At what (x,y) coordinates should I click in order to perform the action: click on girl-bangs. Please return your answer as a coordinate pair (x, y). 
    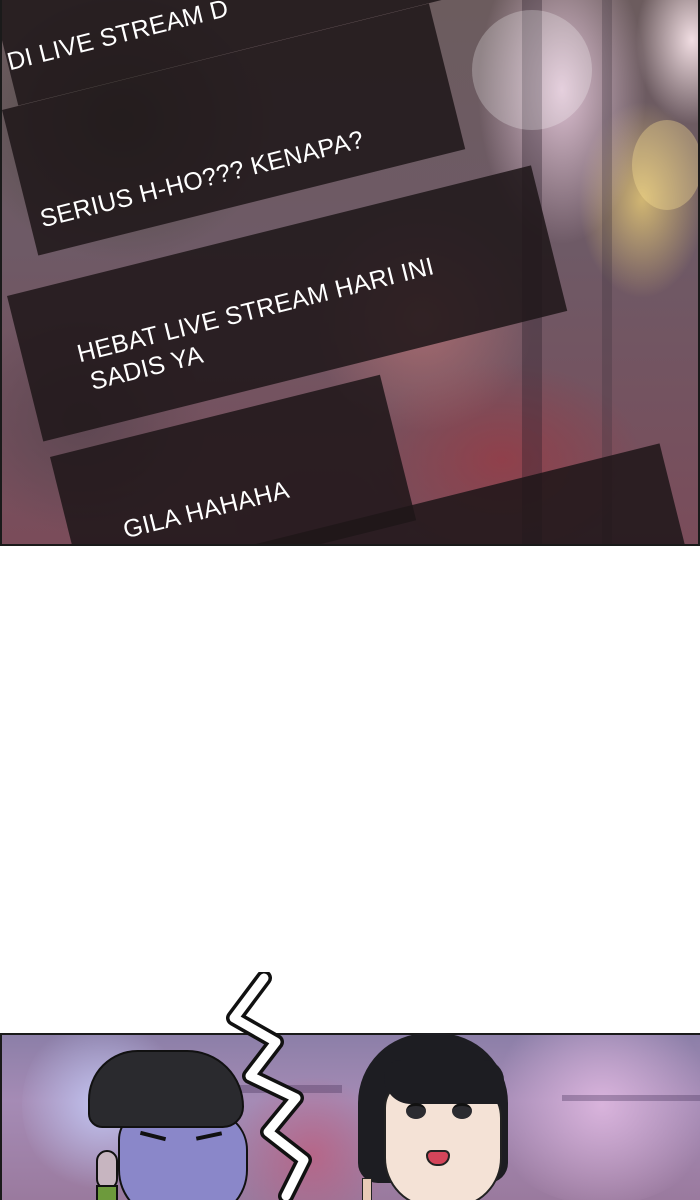
    Looking at the image, I should click on (444, 1082).